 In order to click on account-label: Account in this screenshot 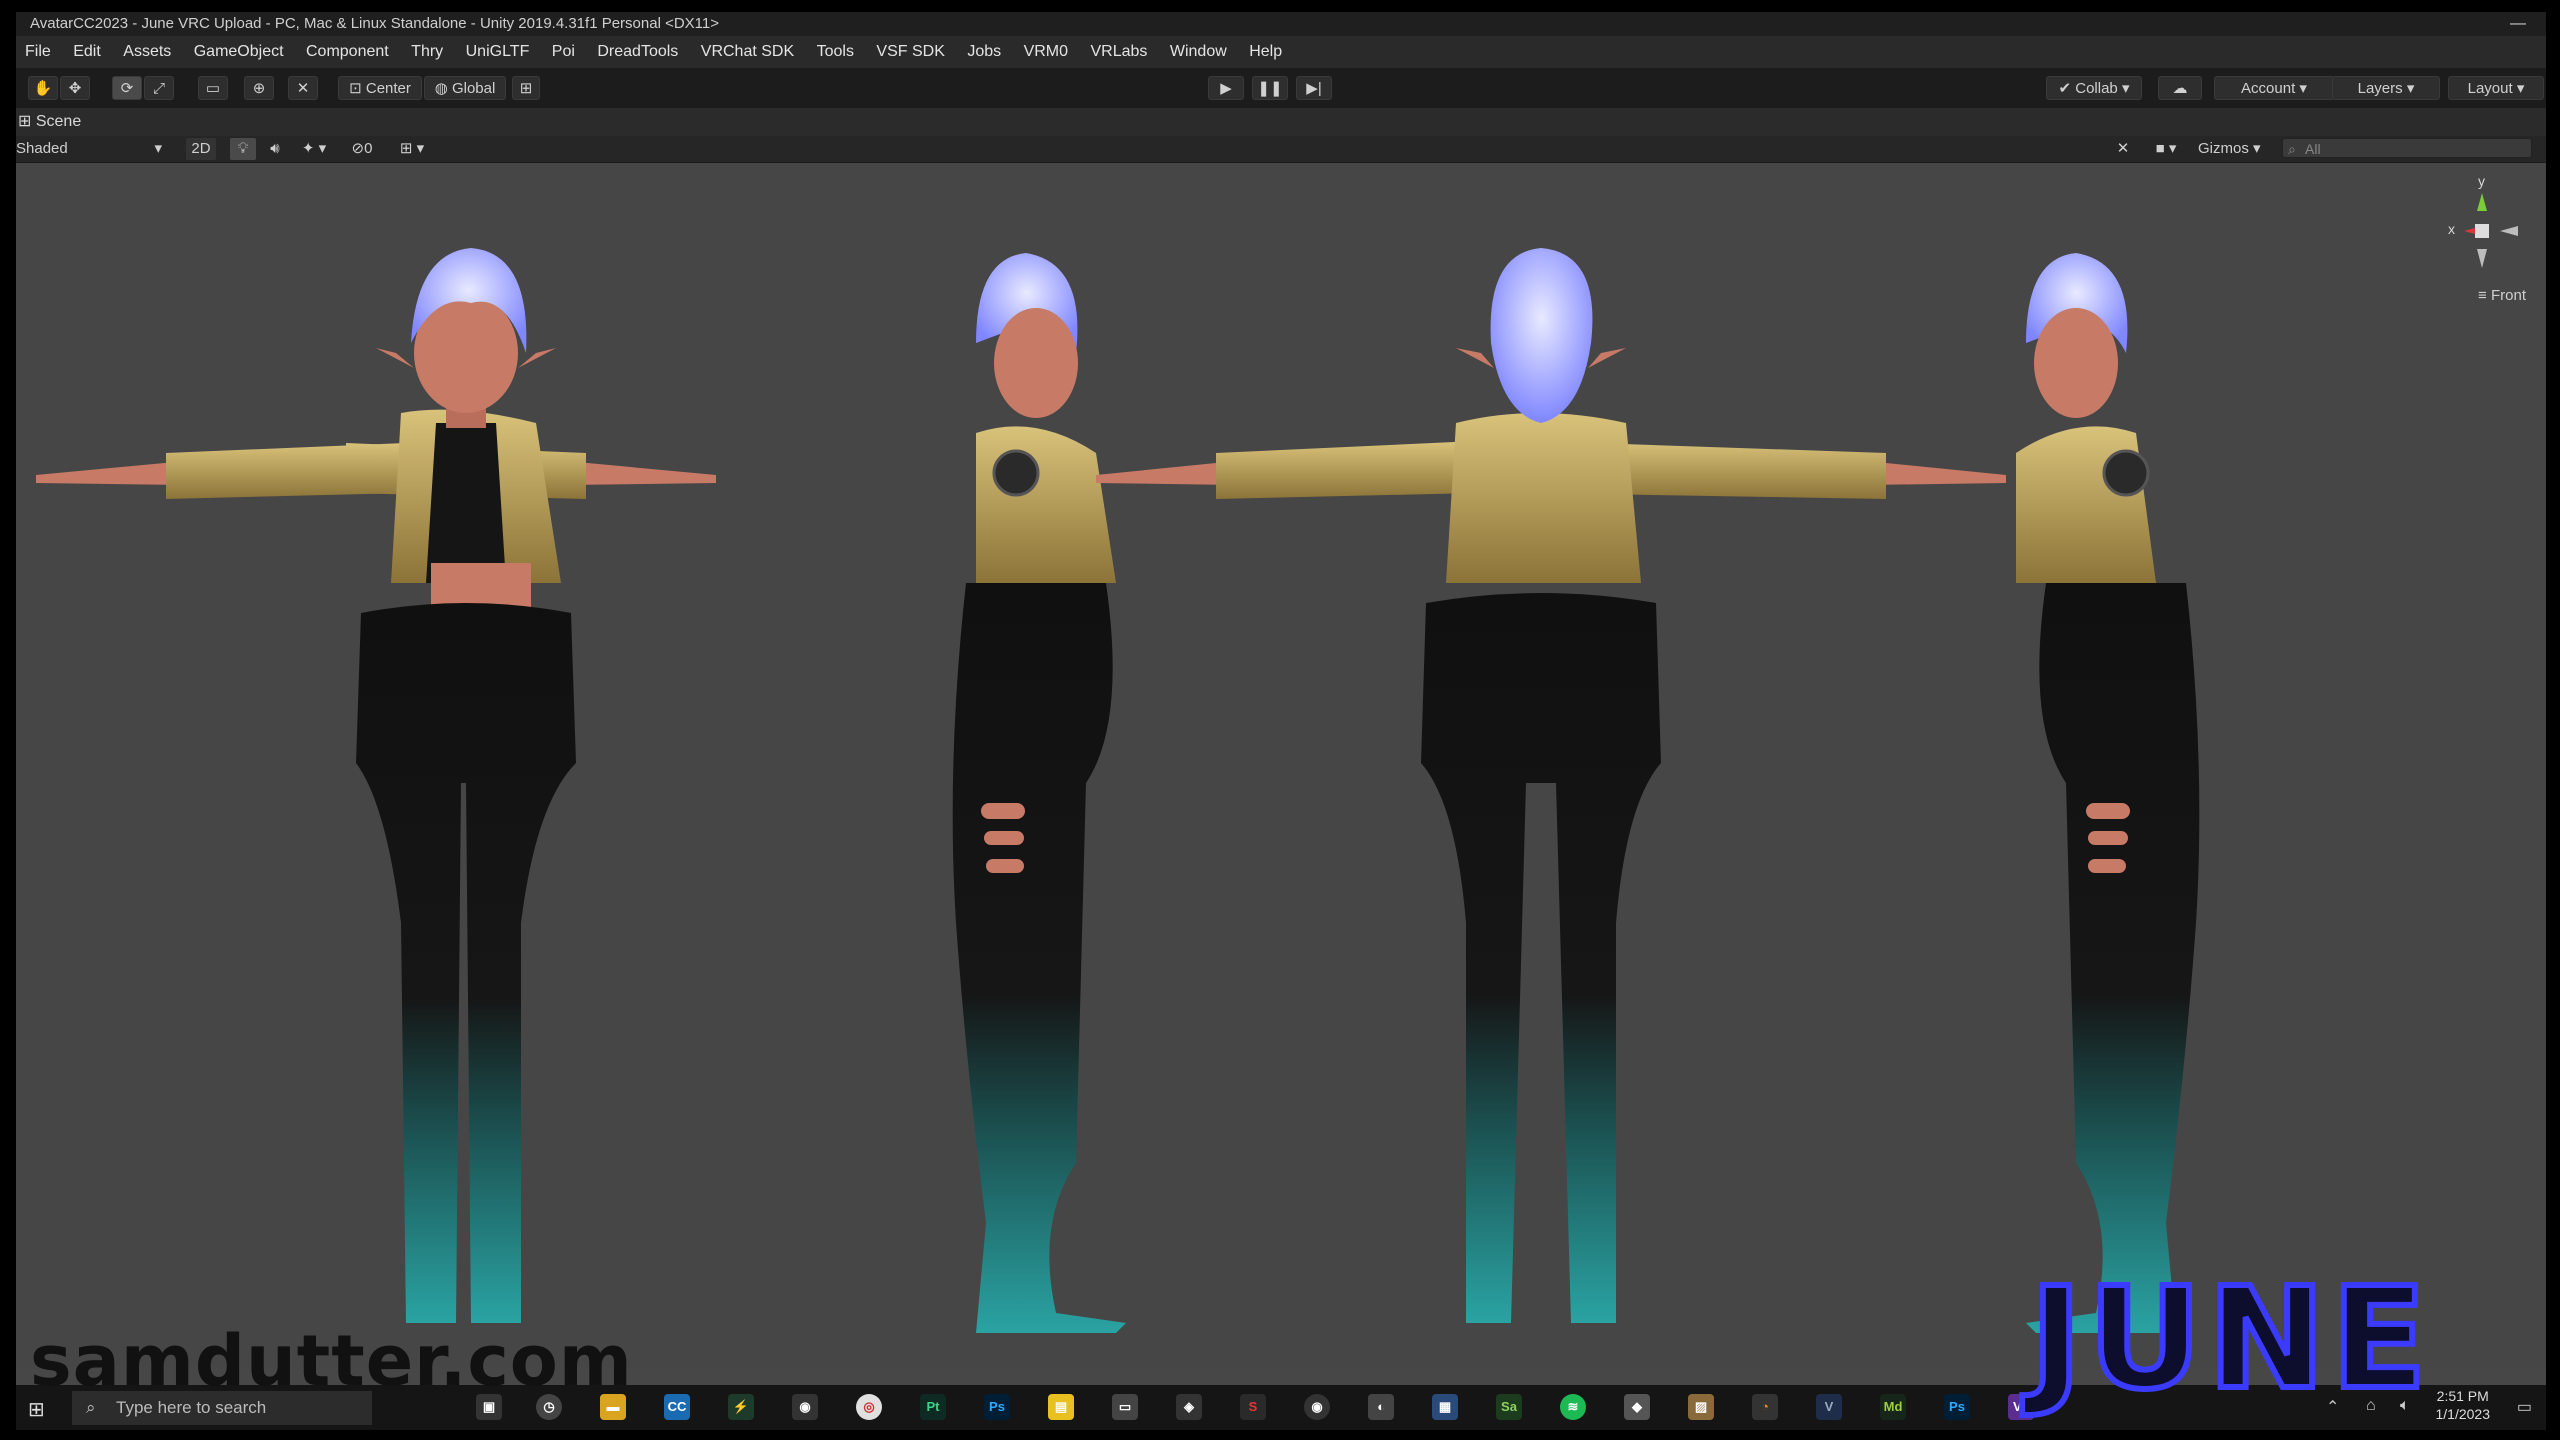, I will do `click(2268, 88)`.